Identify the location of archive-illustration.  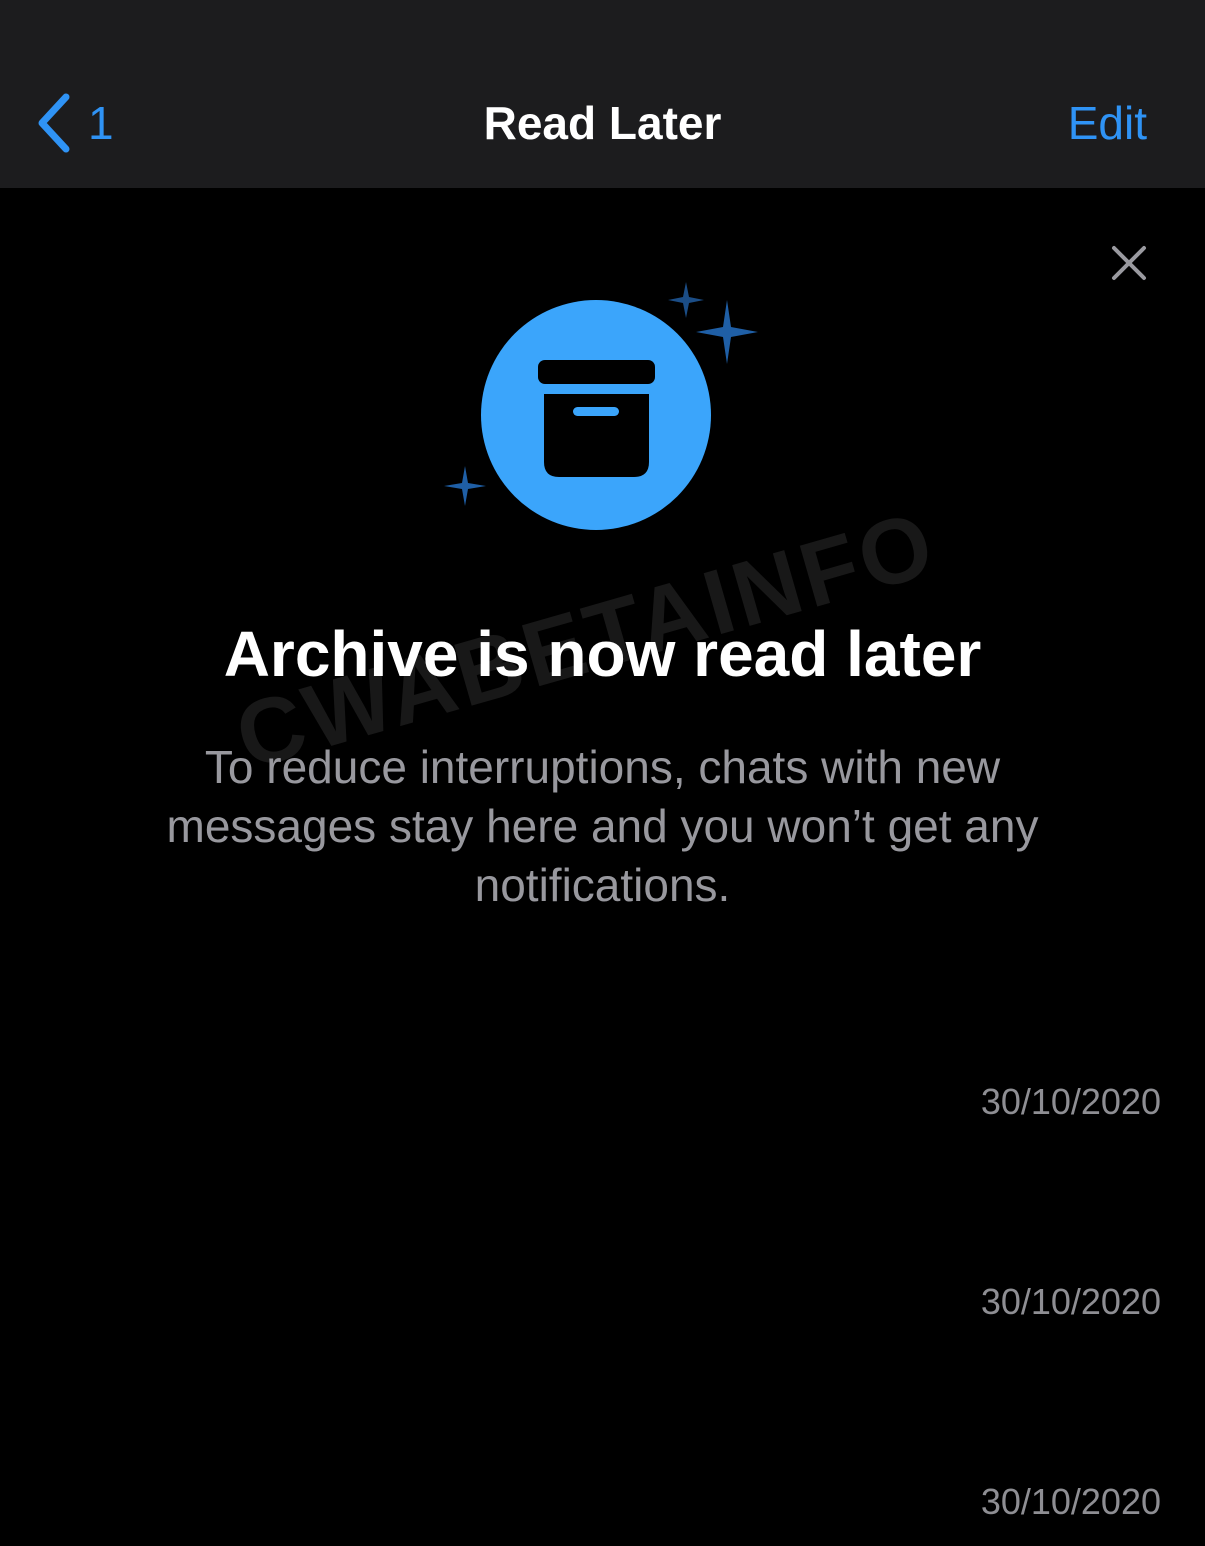
(600, 410).